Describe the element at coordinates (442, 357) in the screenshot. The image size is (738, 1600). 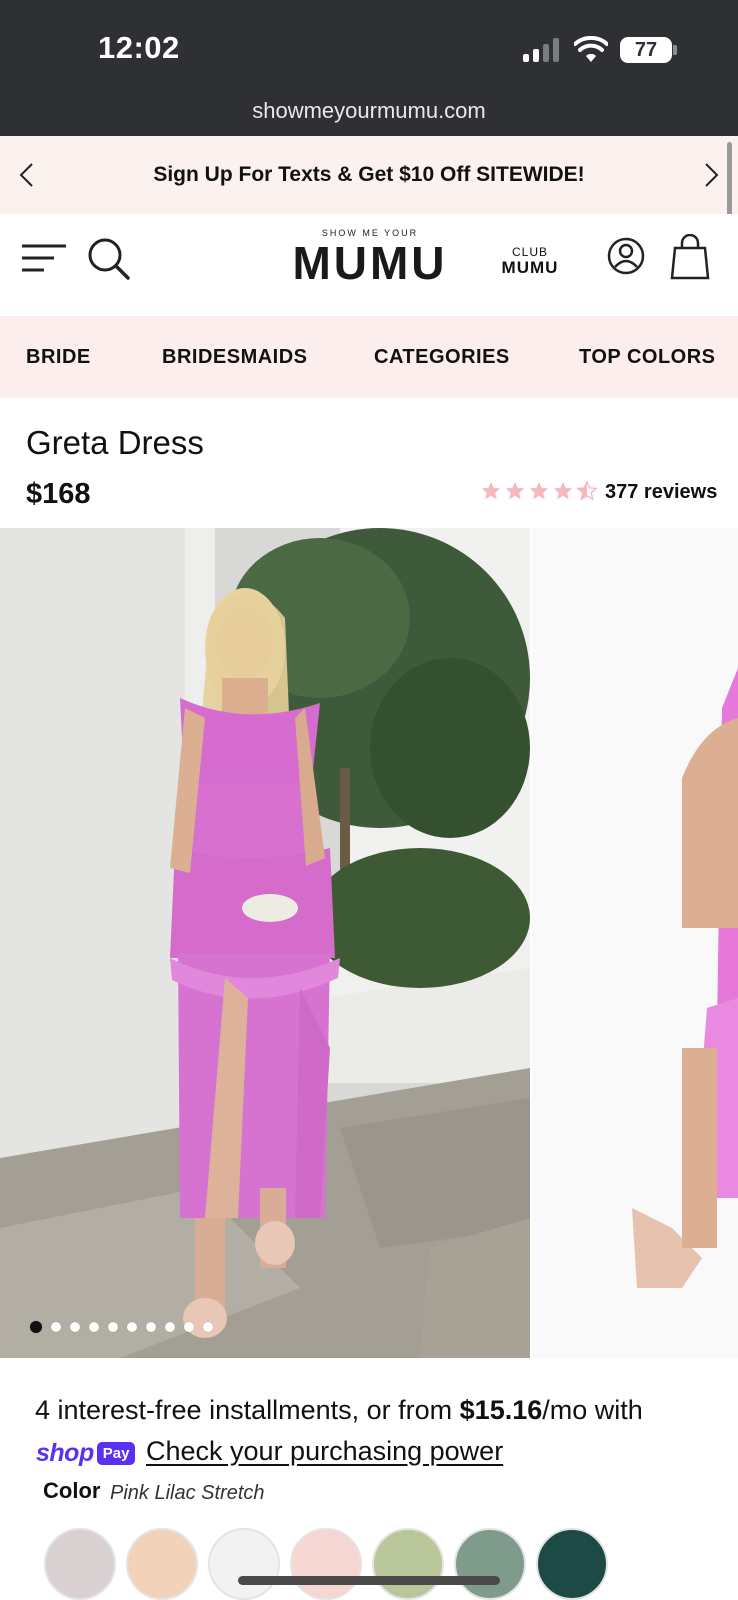
I see `nav-item-categories: CATEGORIES` at that location.